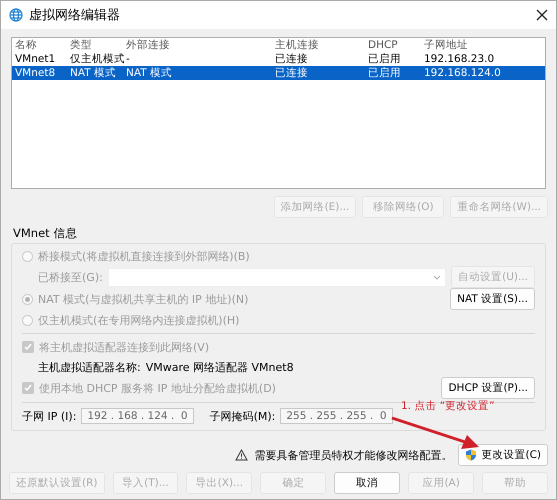  What do you see at coordinates (277, 277) in the screenshot?
I see `dropdown-field` at bounding box center [277, 277].